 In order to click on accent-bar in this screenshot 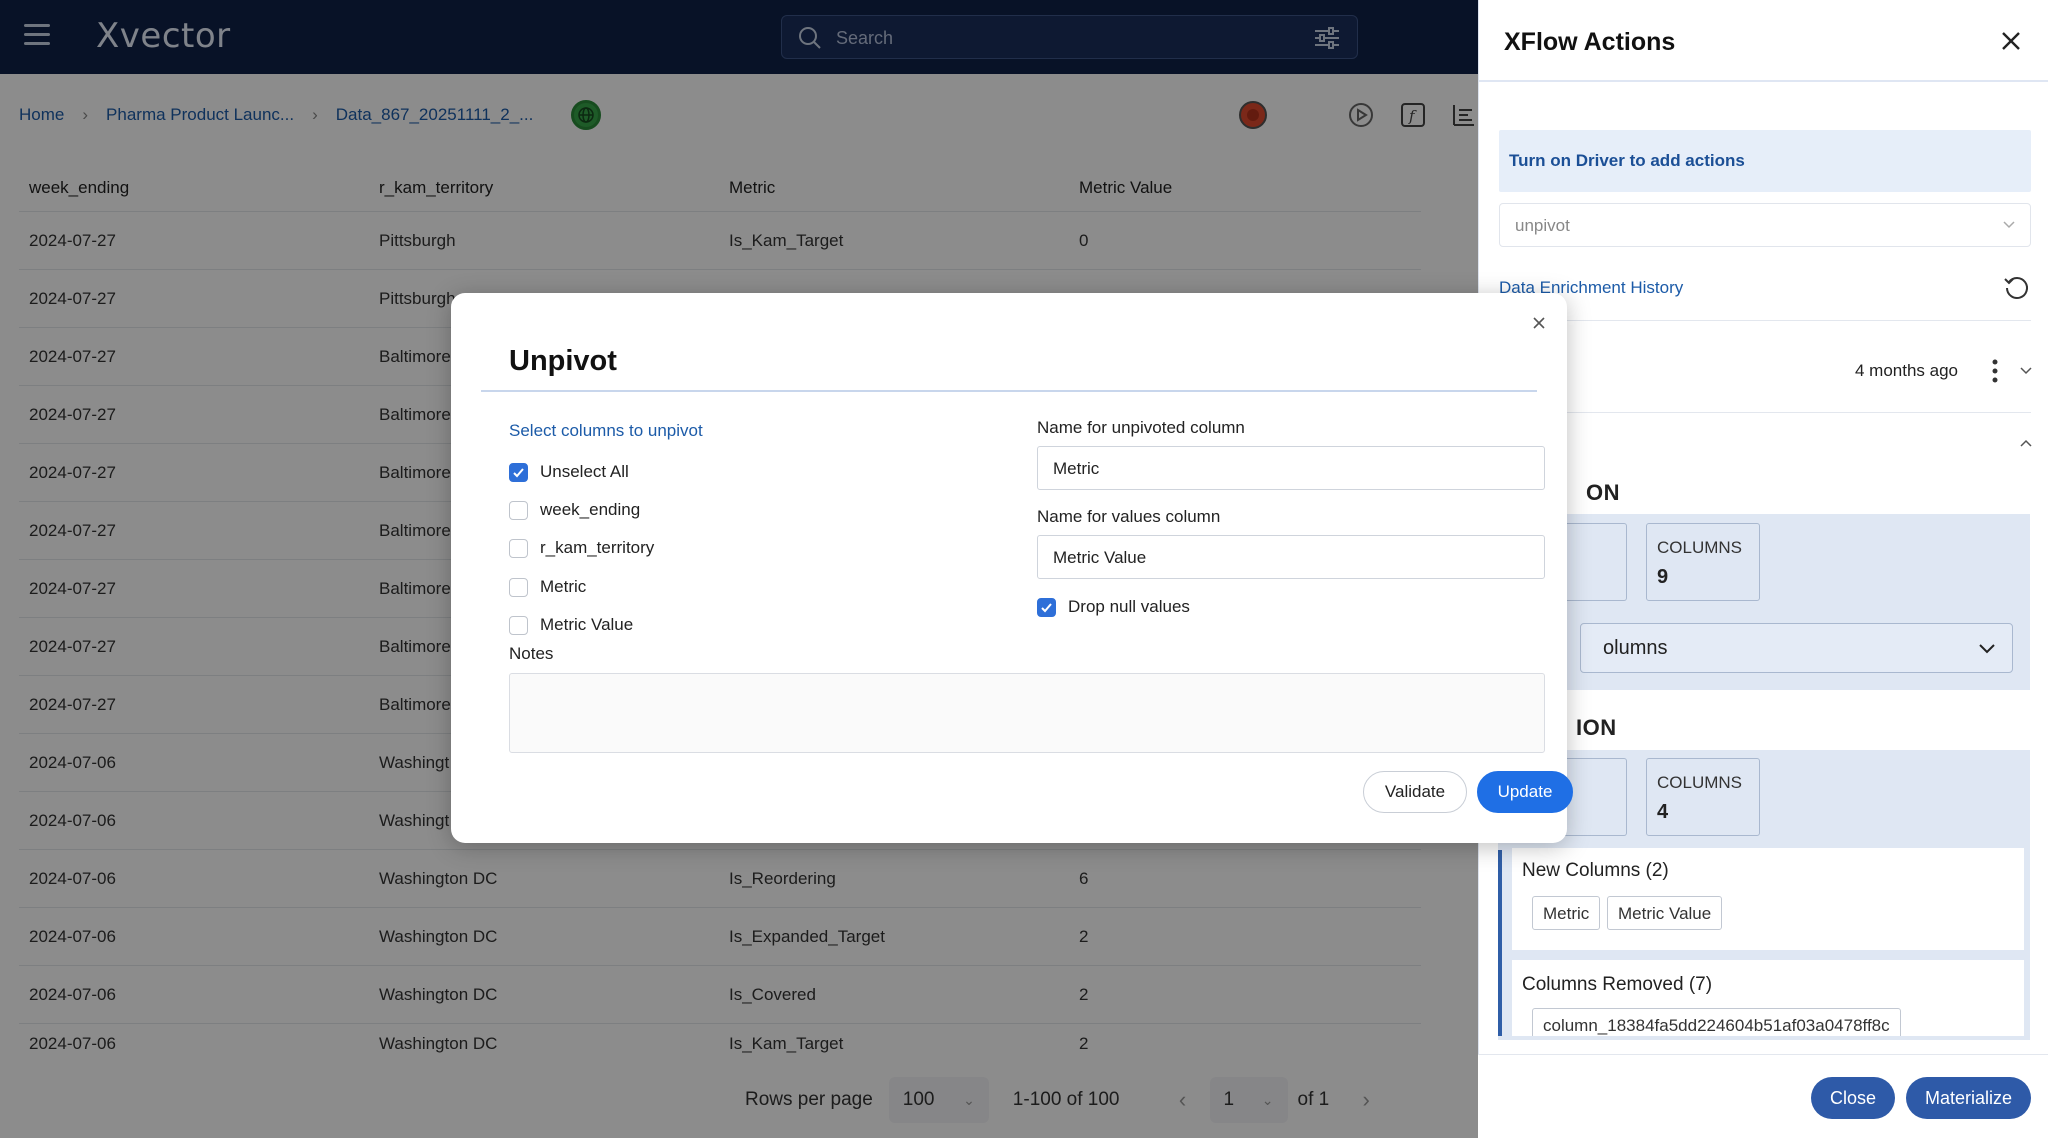, I will do `click(1500, 943)`.